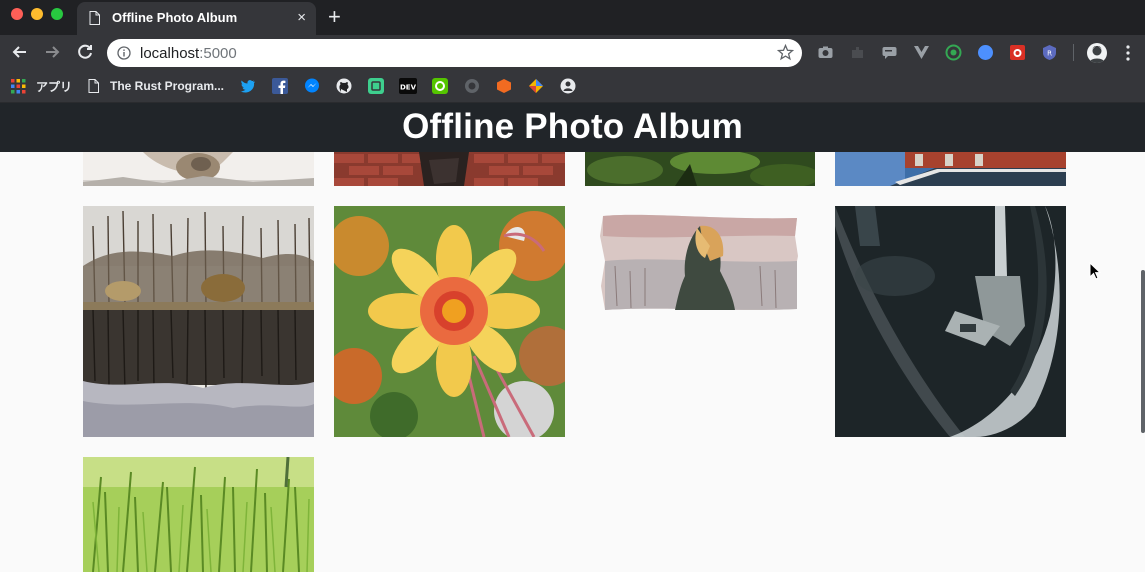 This screenshot has width=1145, height=572. I want to click on dev-icon: DEV, so click(408, 86).